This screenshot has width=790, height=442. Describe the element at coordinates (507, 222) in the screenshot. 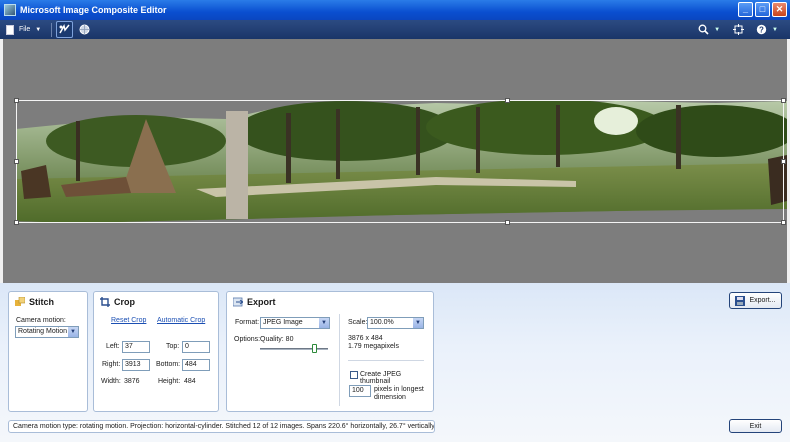

I see `crop-handle-bottom` at that location.